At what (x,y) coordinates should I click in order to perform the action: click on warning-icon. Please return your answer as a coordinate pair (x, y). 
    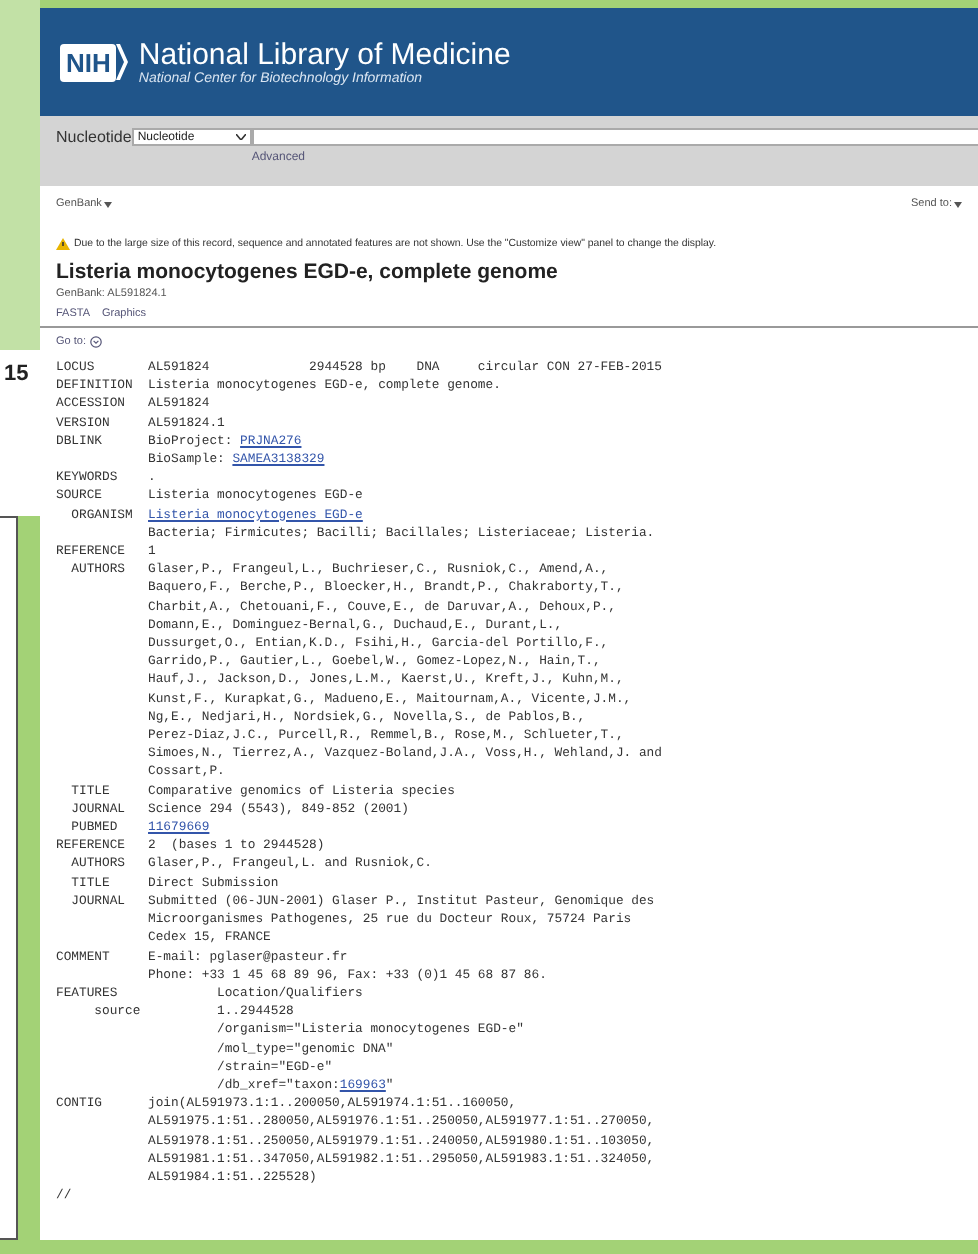
    Looking at the image, I should click on (63, 244).